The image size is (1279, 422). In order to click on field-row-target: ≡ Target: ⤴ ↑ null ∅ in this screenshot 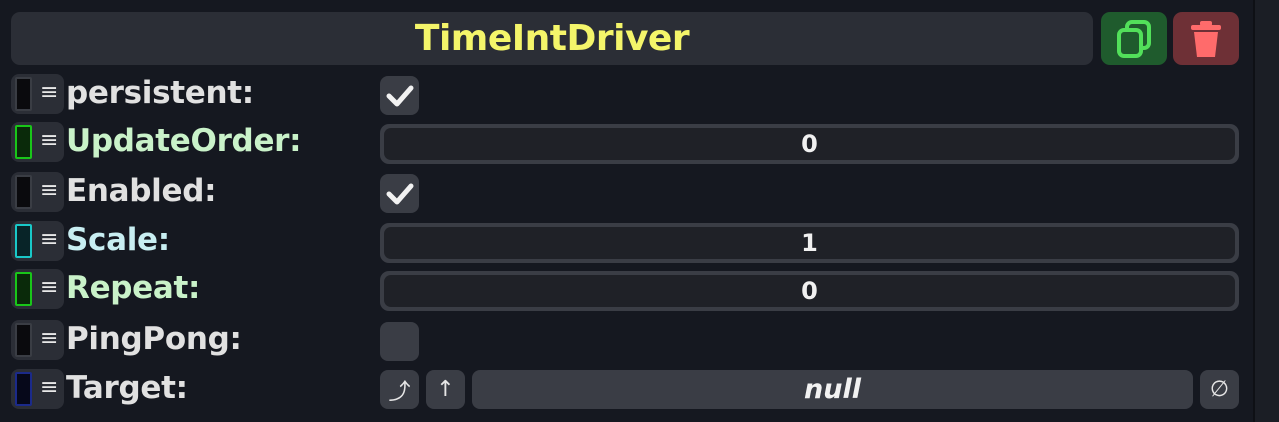, I will do `click(626, 391)`.